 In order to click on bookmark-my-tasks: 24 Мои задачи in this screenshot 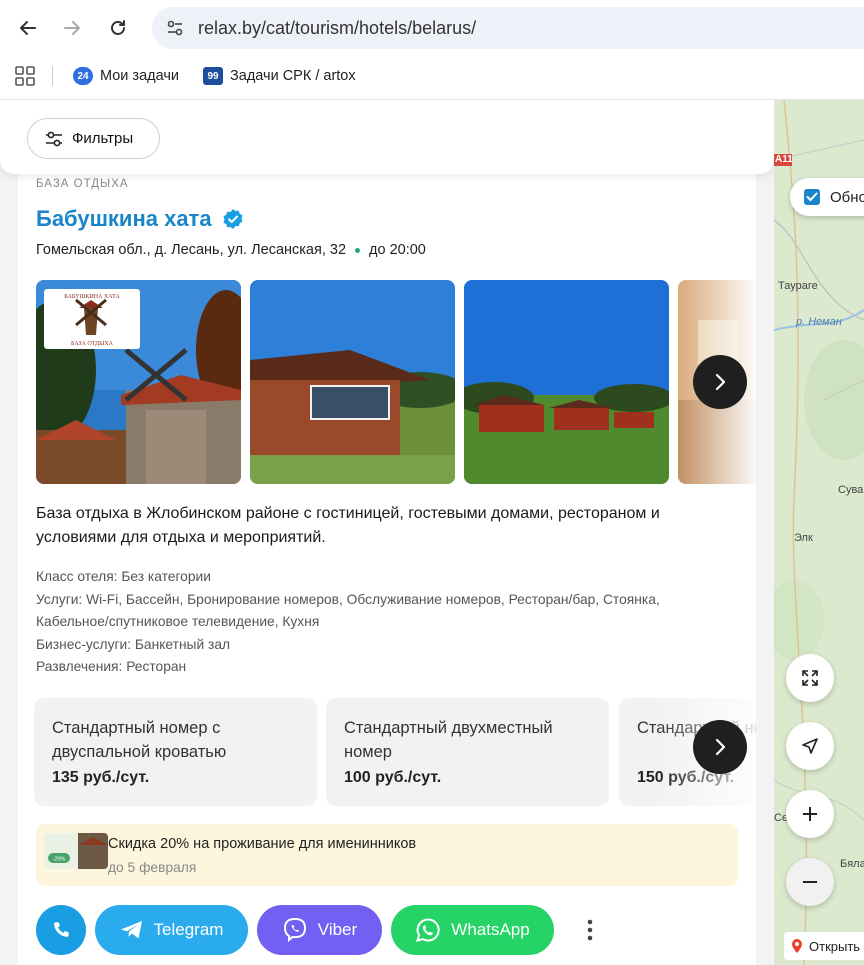, I will do `click(126, 76)`.